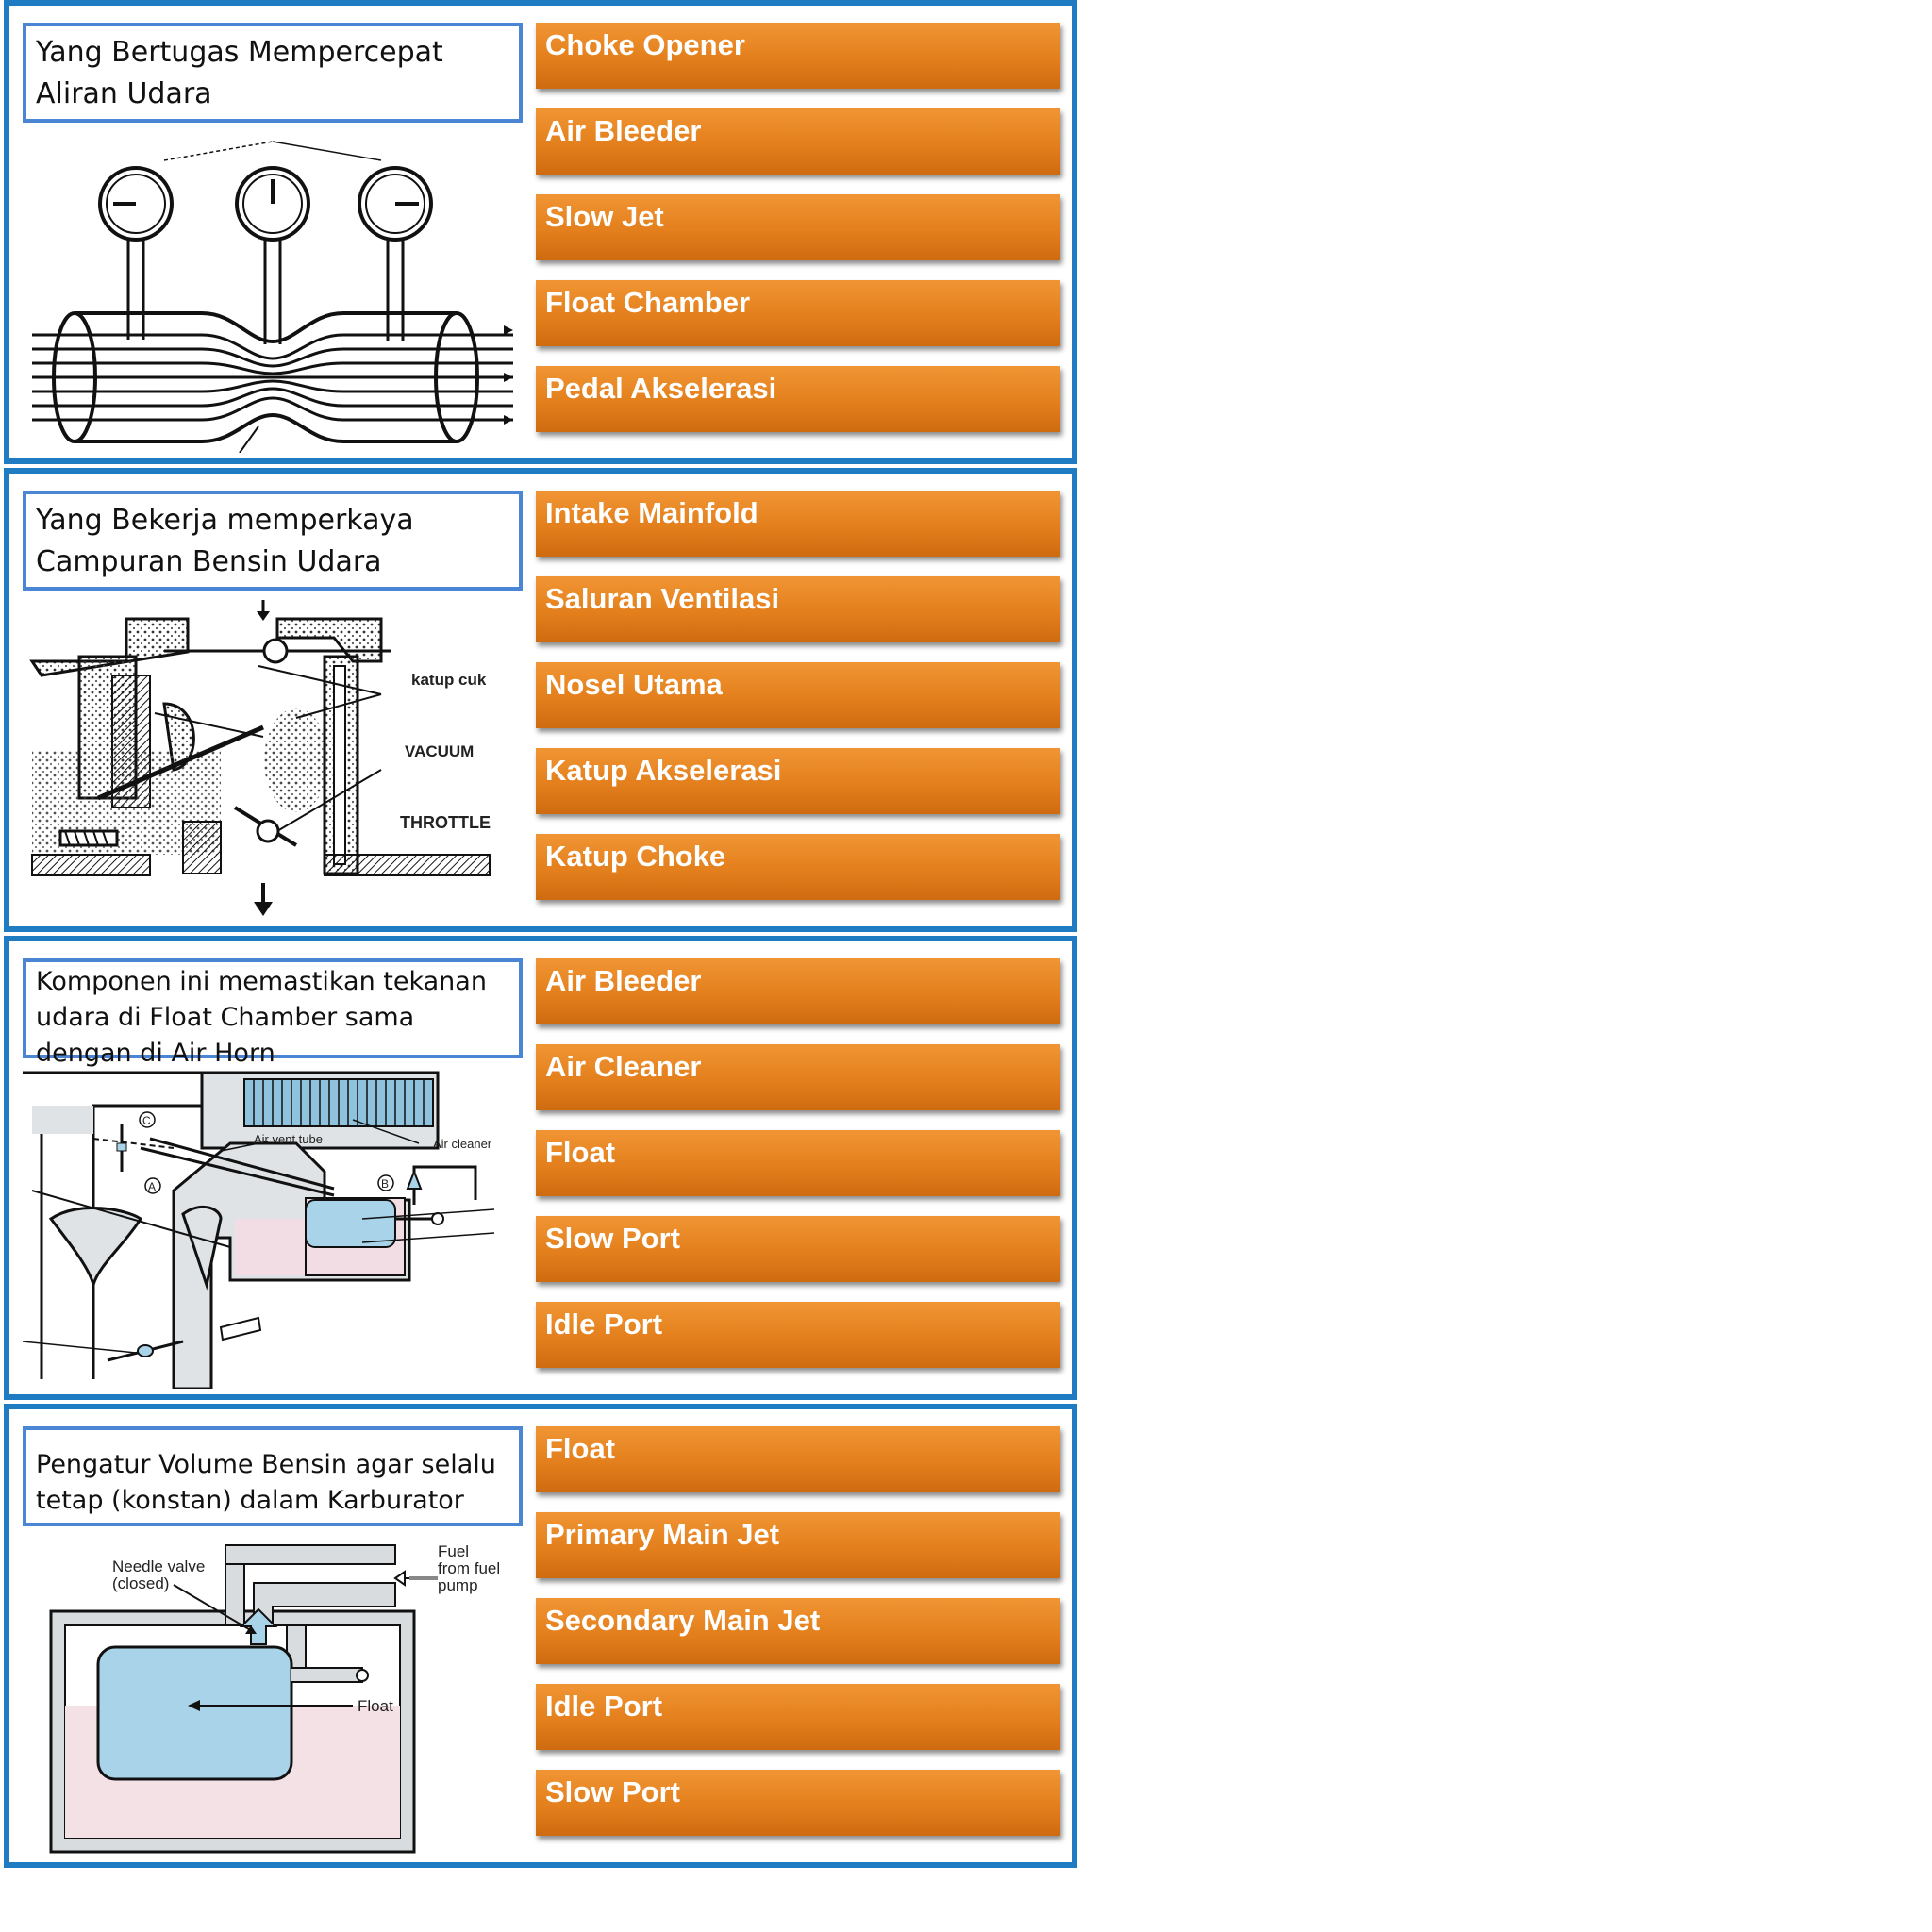  I want to click on label-point-b: B, so click(385, 1184).